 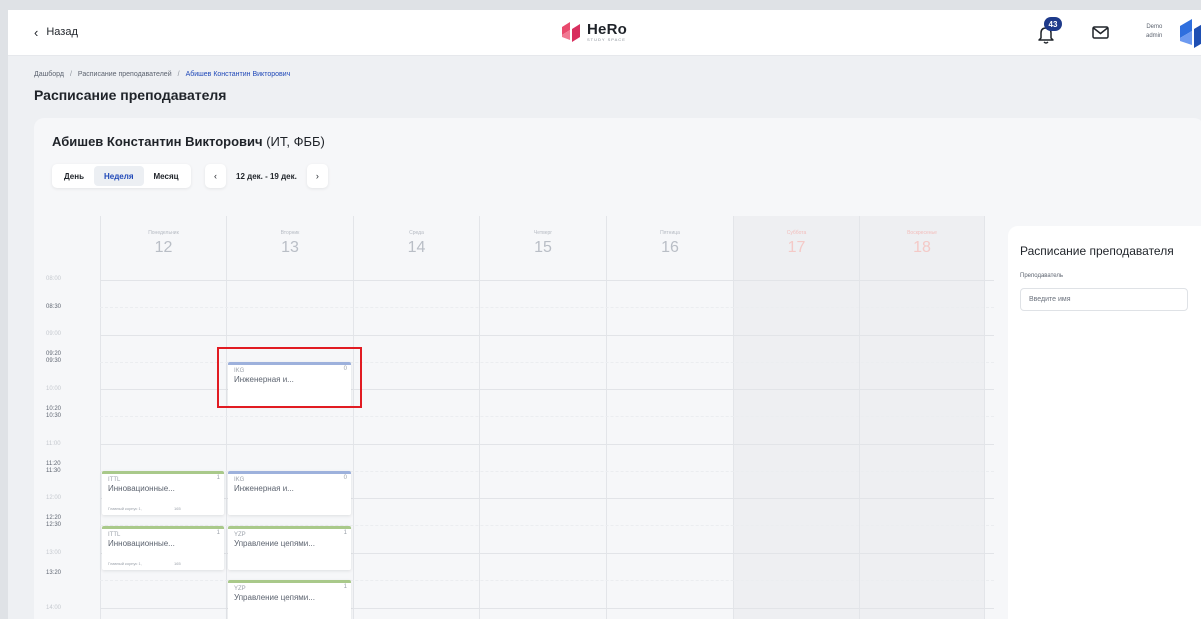 What do you see at coordinates (54, 608) in the screenshot?
I see `time-label: 14:00` at bounding box center [54, 608].